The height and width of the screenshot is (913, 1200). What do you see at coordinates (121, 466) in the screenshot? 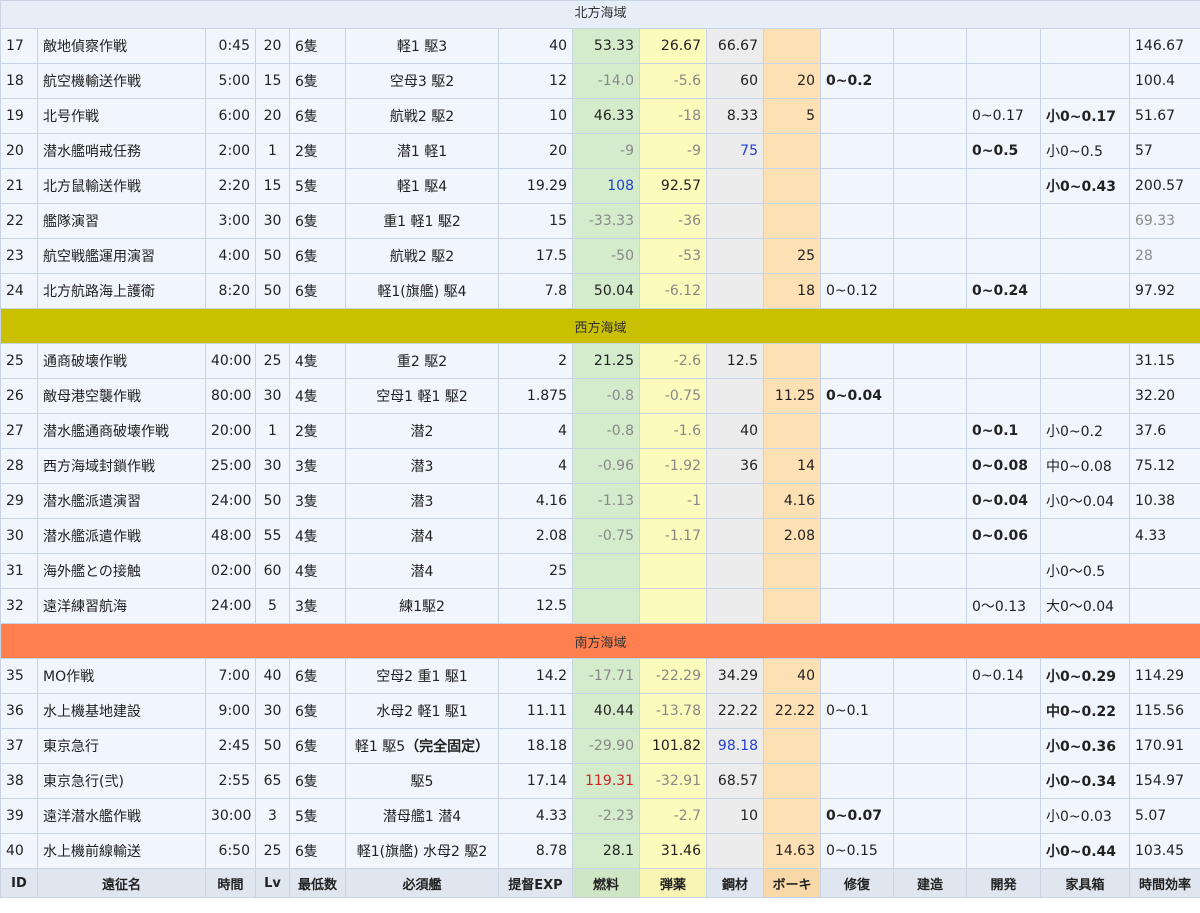
I see `cell-name: 西方海域封鎖作戦` at bounding box center [121, 466].